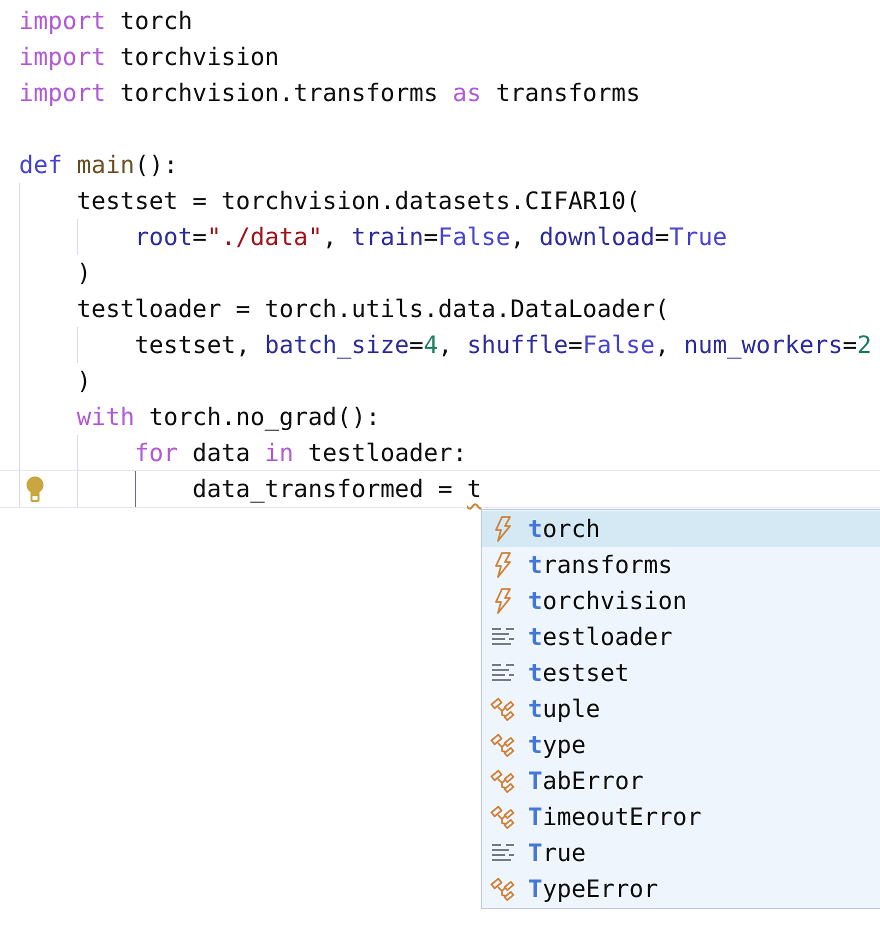 The height and width of the screenshot is (928, 880). I want to click on completion-item: tuple, so click(681, 709).